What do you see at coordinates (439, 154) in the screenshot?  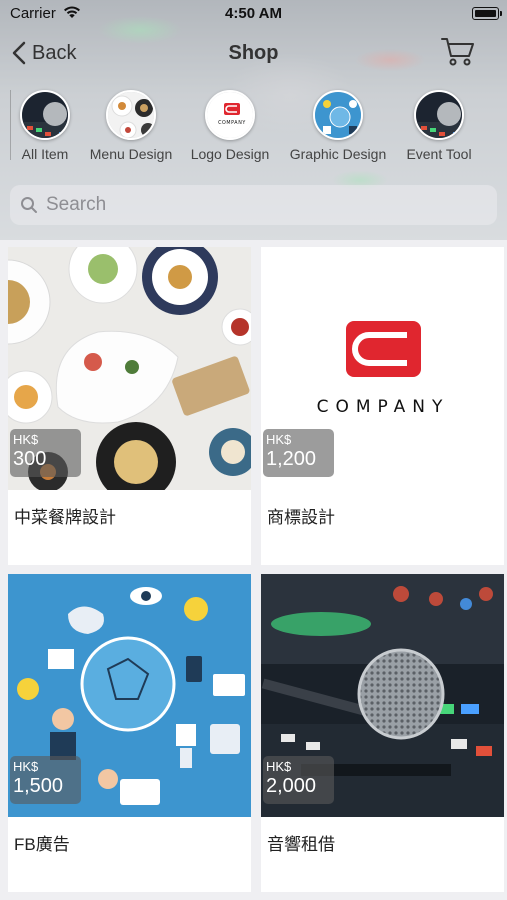 I see `category-label: Event Tool` at bounding box center [439, 154].